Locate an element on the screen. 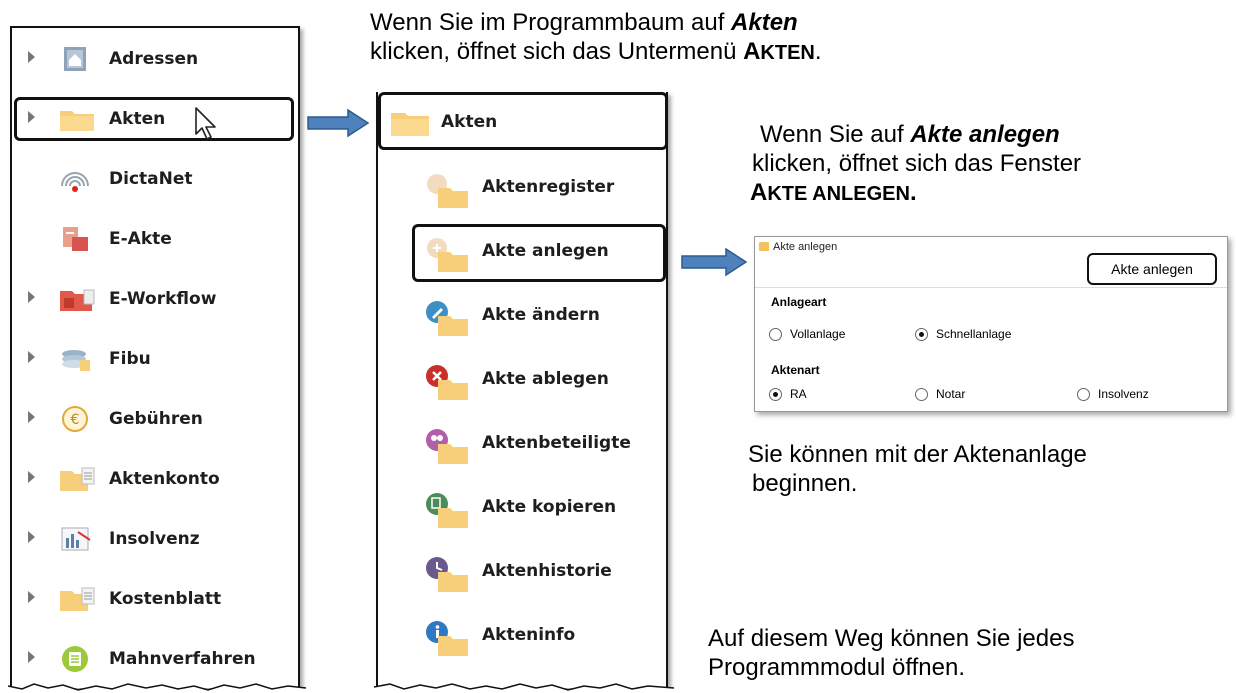  submenu-item-label: Akte kopieren is located at coordinates (549, 507).